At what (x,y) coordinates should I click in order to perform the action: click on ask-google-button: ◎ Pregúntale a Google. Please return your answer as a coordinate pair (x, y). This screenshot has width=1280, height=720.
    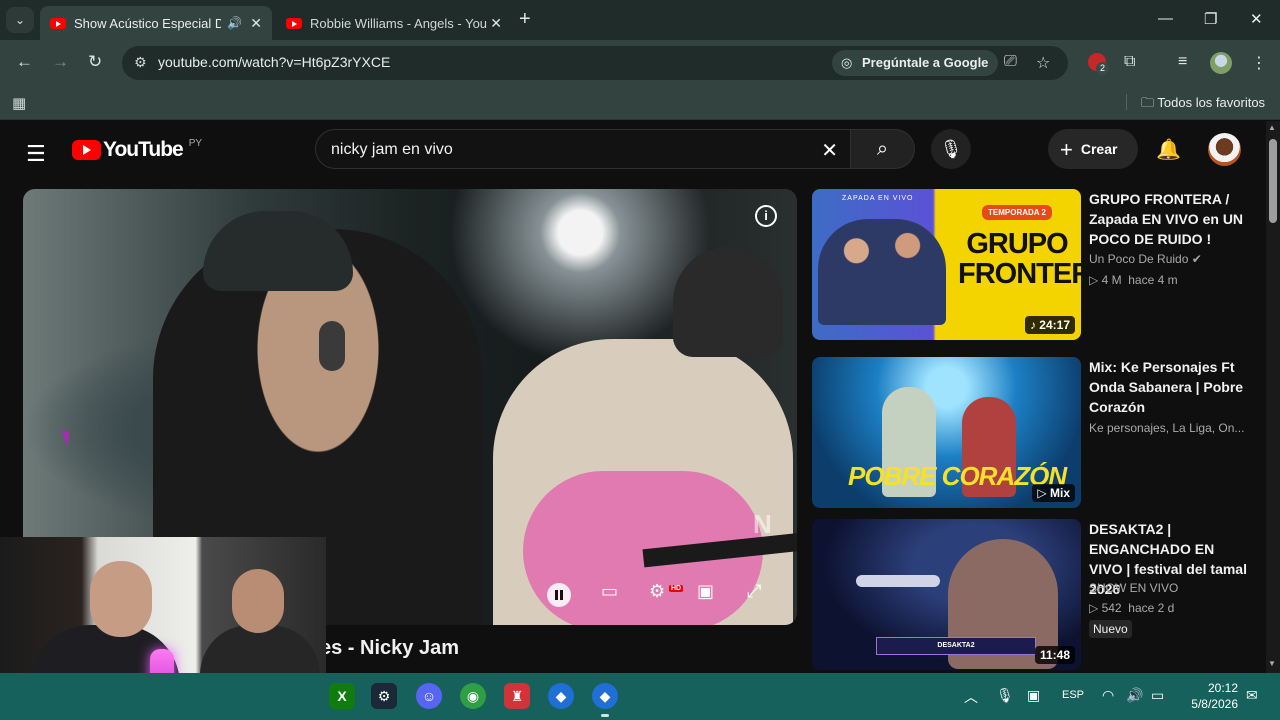
    Looking at the image, I should click on (915, 63).